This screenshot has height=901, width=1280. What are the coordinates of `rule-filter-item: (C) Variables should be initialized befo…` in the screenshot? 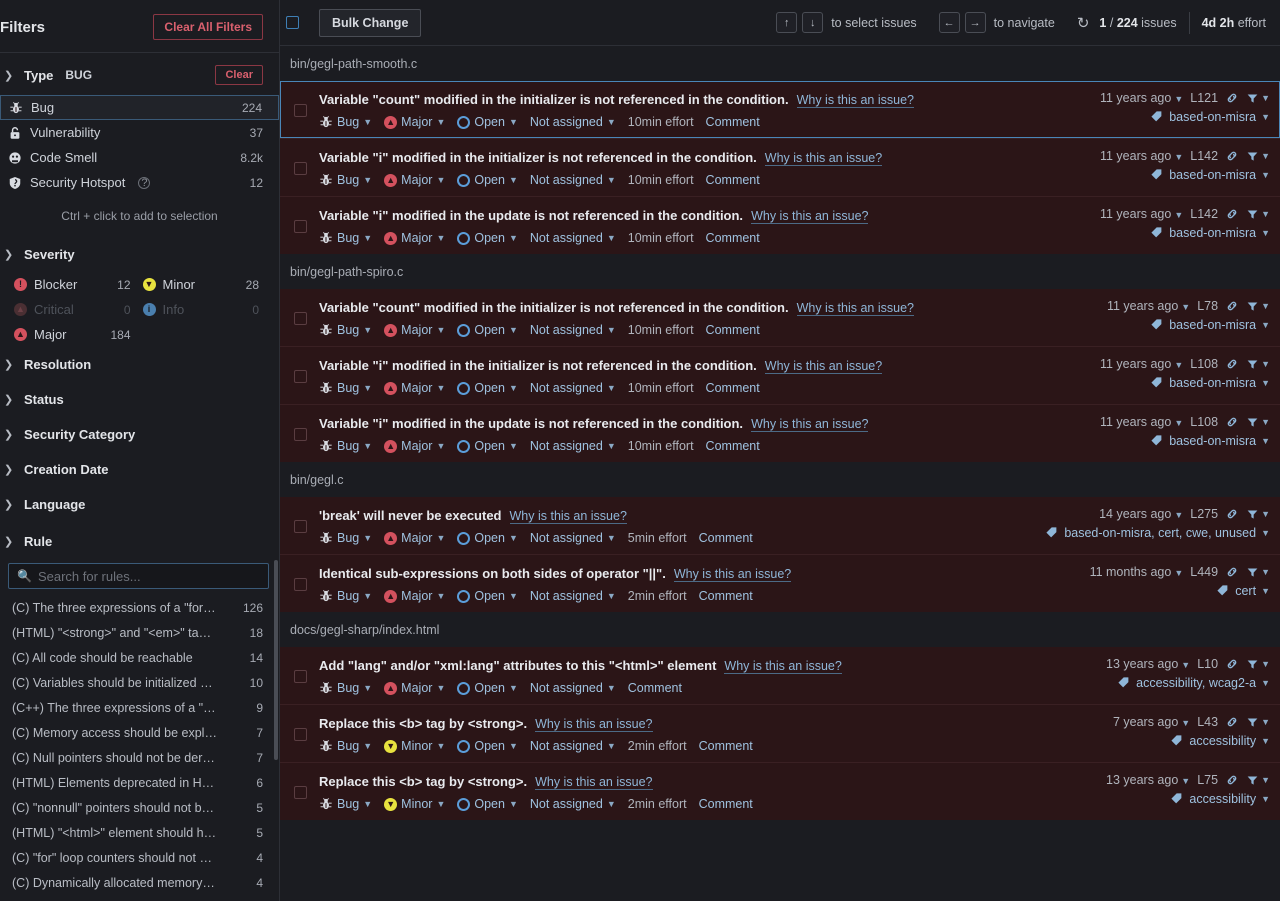 It's located at (139, 682).